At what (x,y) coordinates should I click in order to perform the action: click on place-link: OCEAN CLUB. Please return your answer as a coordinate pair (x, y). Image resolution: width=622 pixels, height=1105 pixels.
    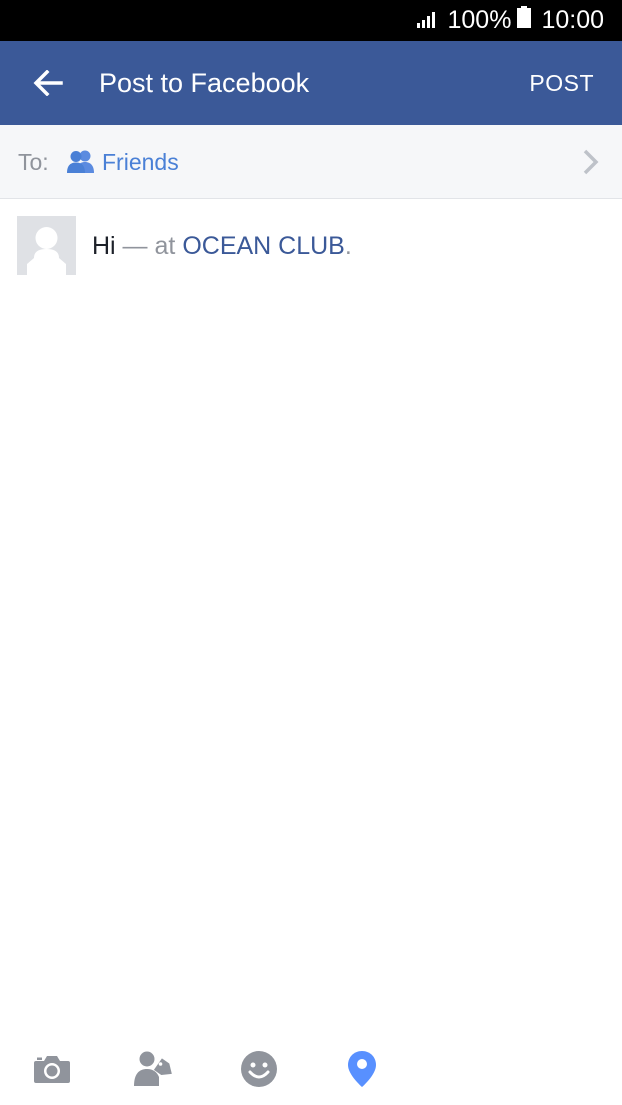
    Looking at the image, I should click on (263, 246).